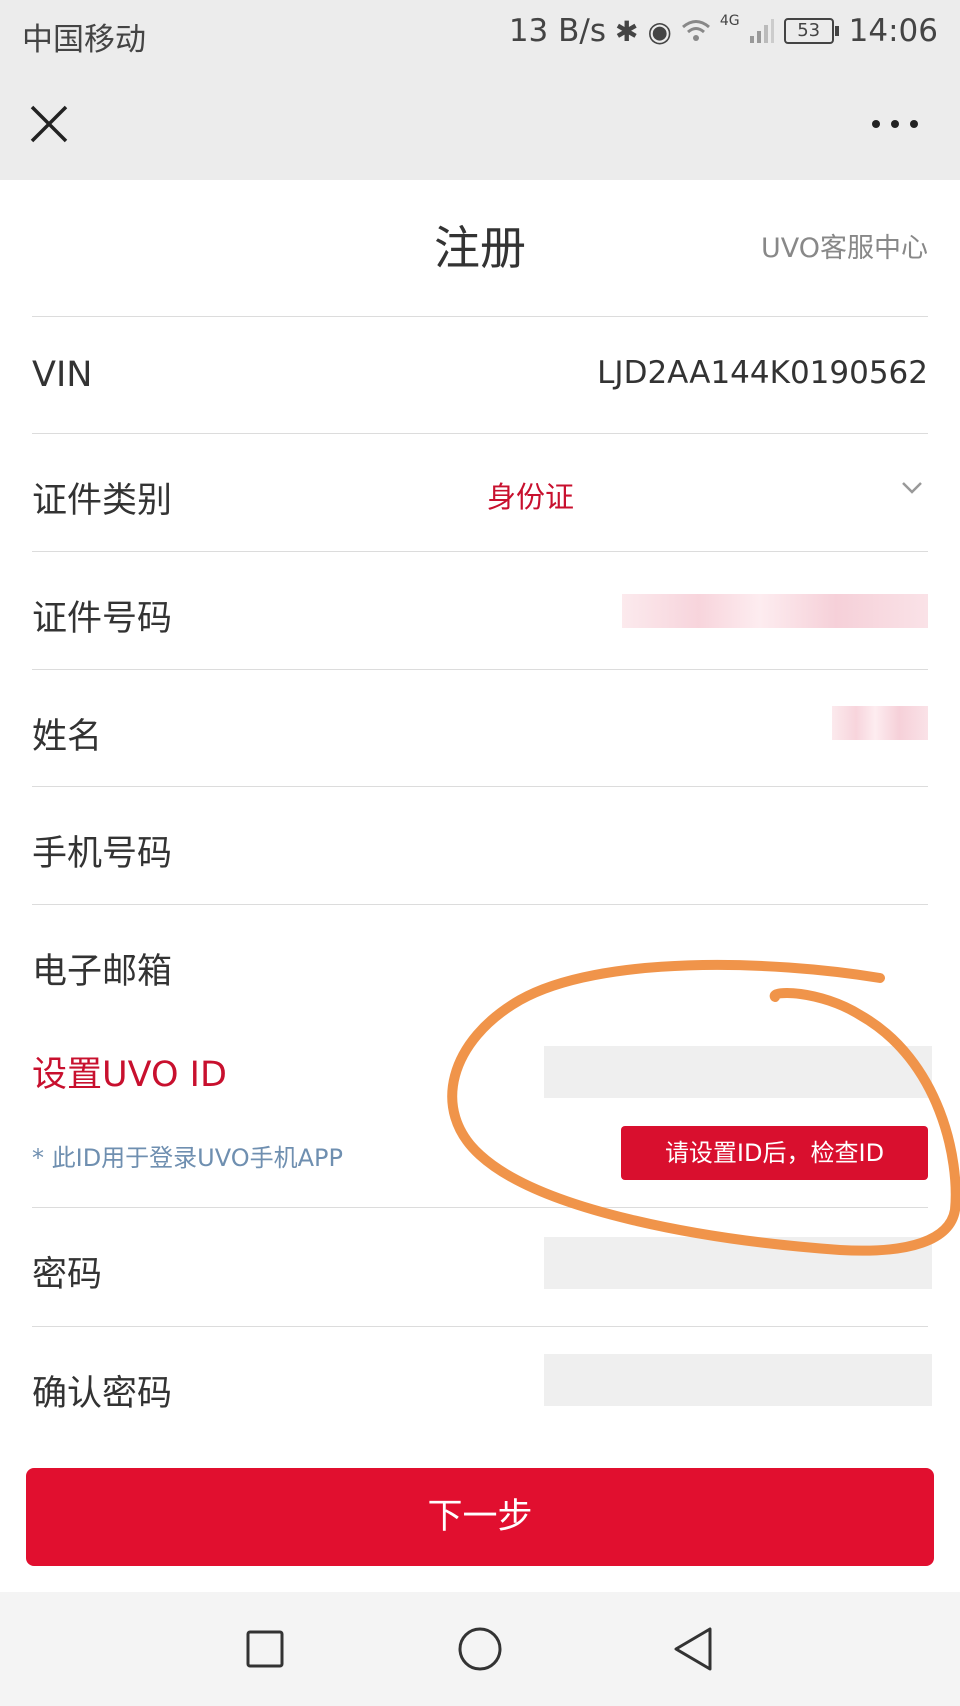 The width and height of the screenshot is (960, 1706). Describe the element at coordinates (480, 962) in the screenshot. I see `email-row: 电子邮箱` at that location.